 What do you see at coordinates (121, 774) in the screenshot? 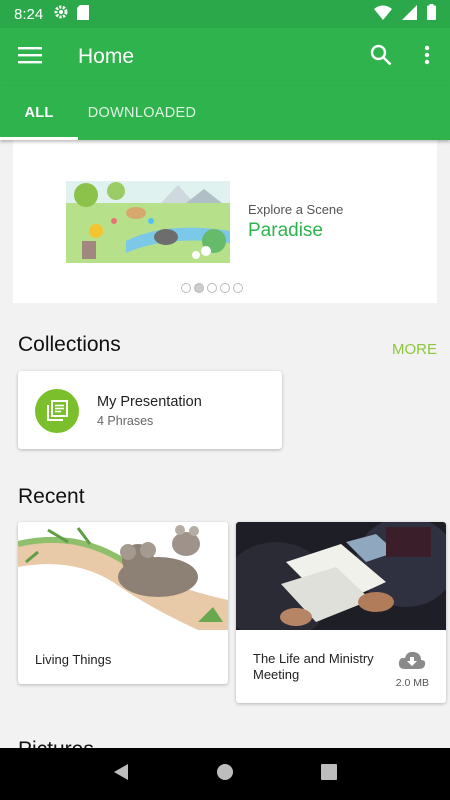
I see `back-icon` at bounding box center [121, 774].